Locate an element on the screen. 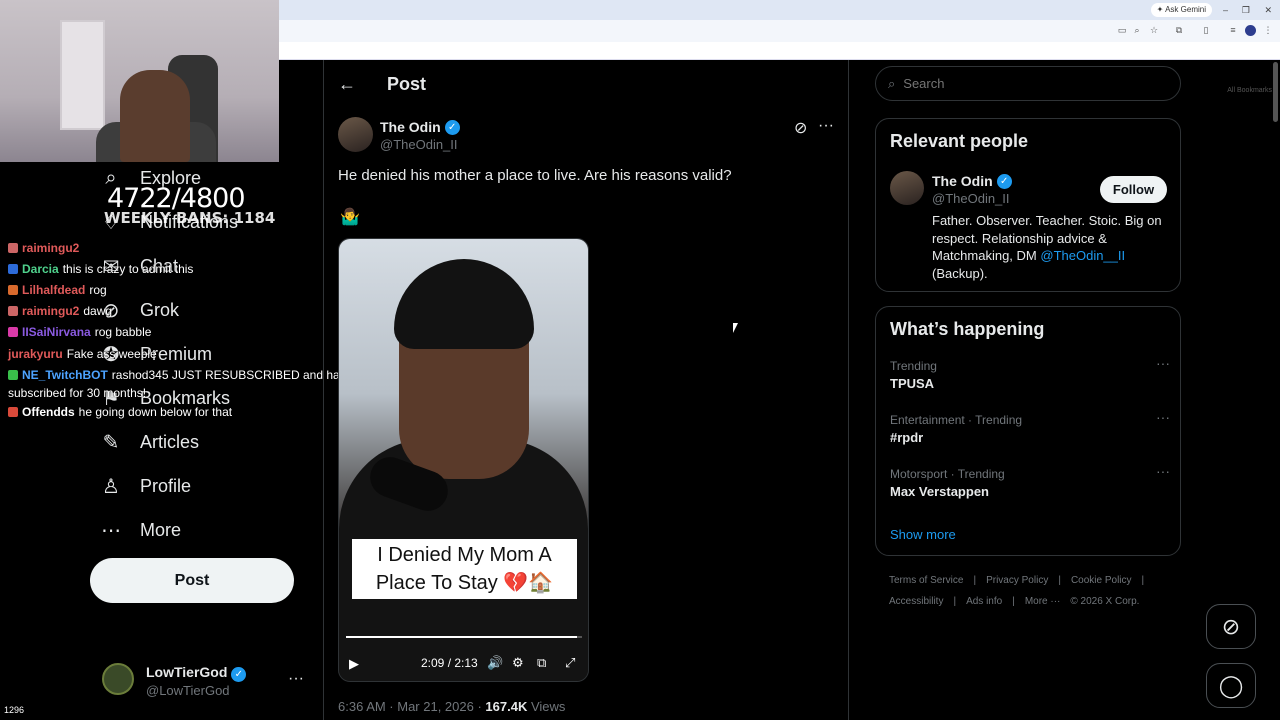 This screenshot has height=720, width=1280. relevant-name: The Odin ✓ is located at coordinates (972, 181).